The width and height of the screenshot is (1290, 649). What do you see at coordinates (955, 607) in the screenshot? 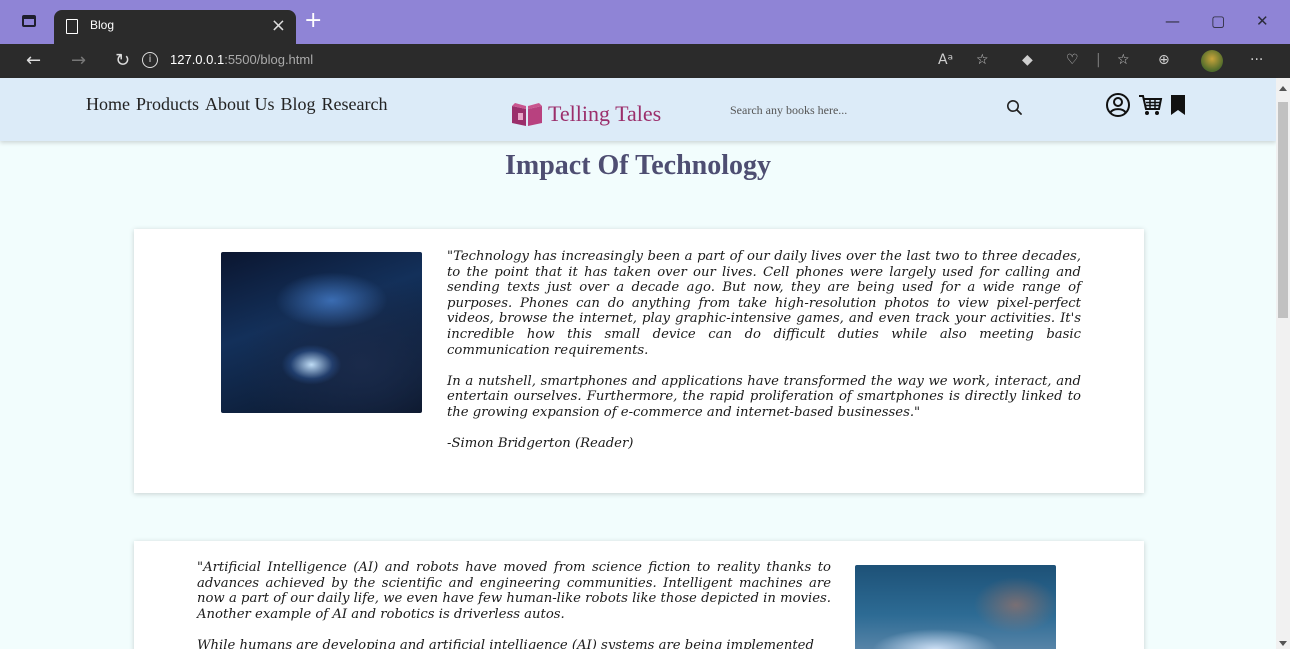
I see `ai-network-image` at bounding box center [955, 607].